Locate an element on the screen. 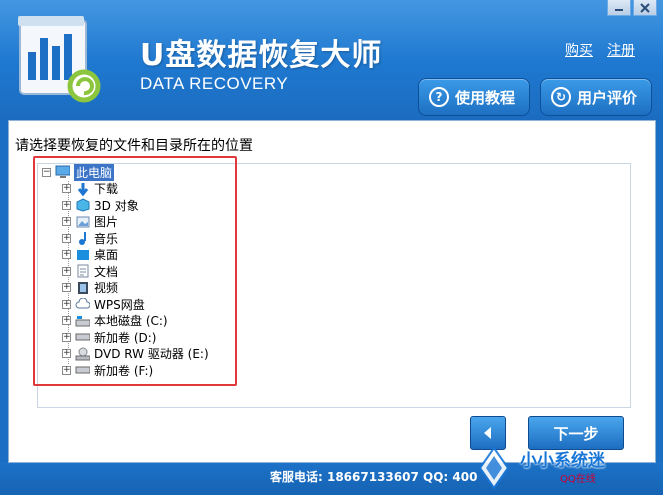 This screenshot has height=495, width=663. tree-item: + WPS网盘 is located at coordinates (125, 304).